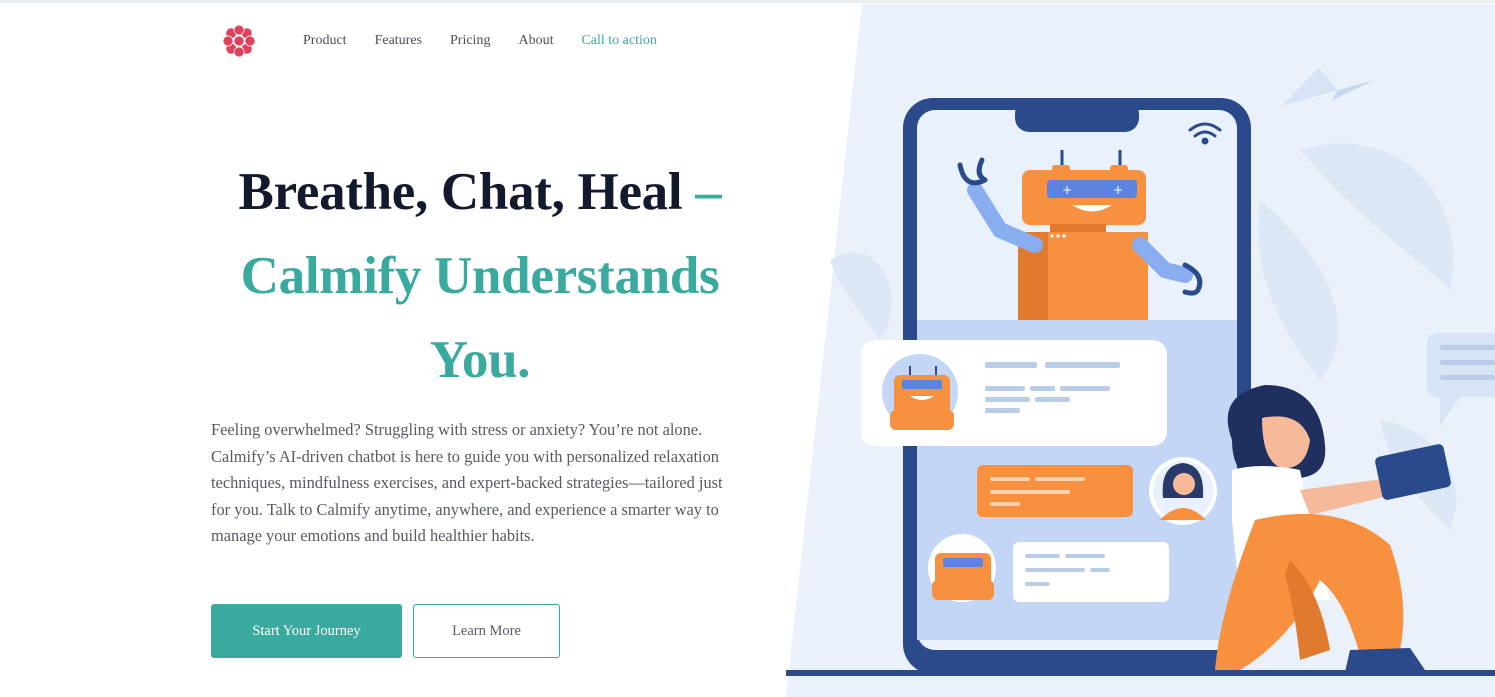 The image size is (1495, 697). What do you see at coordinates (470, 41) in the screenshot?
I see `nav-link-pricing: Pricing` at bounding box center [470, 41].